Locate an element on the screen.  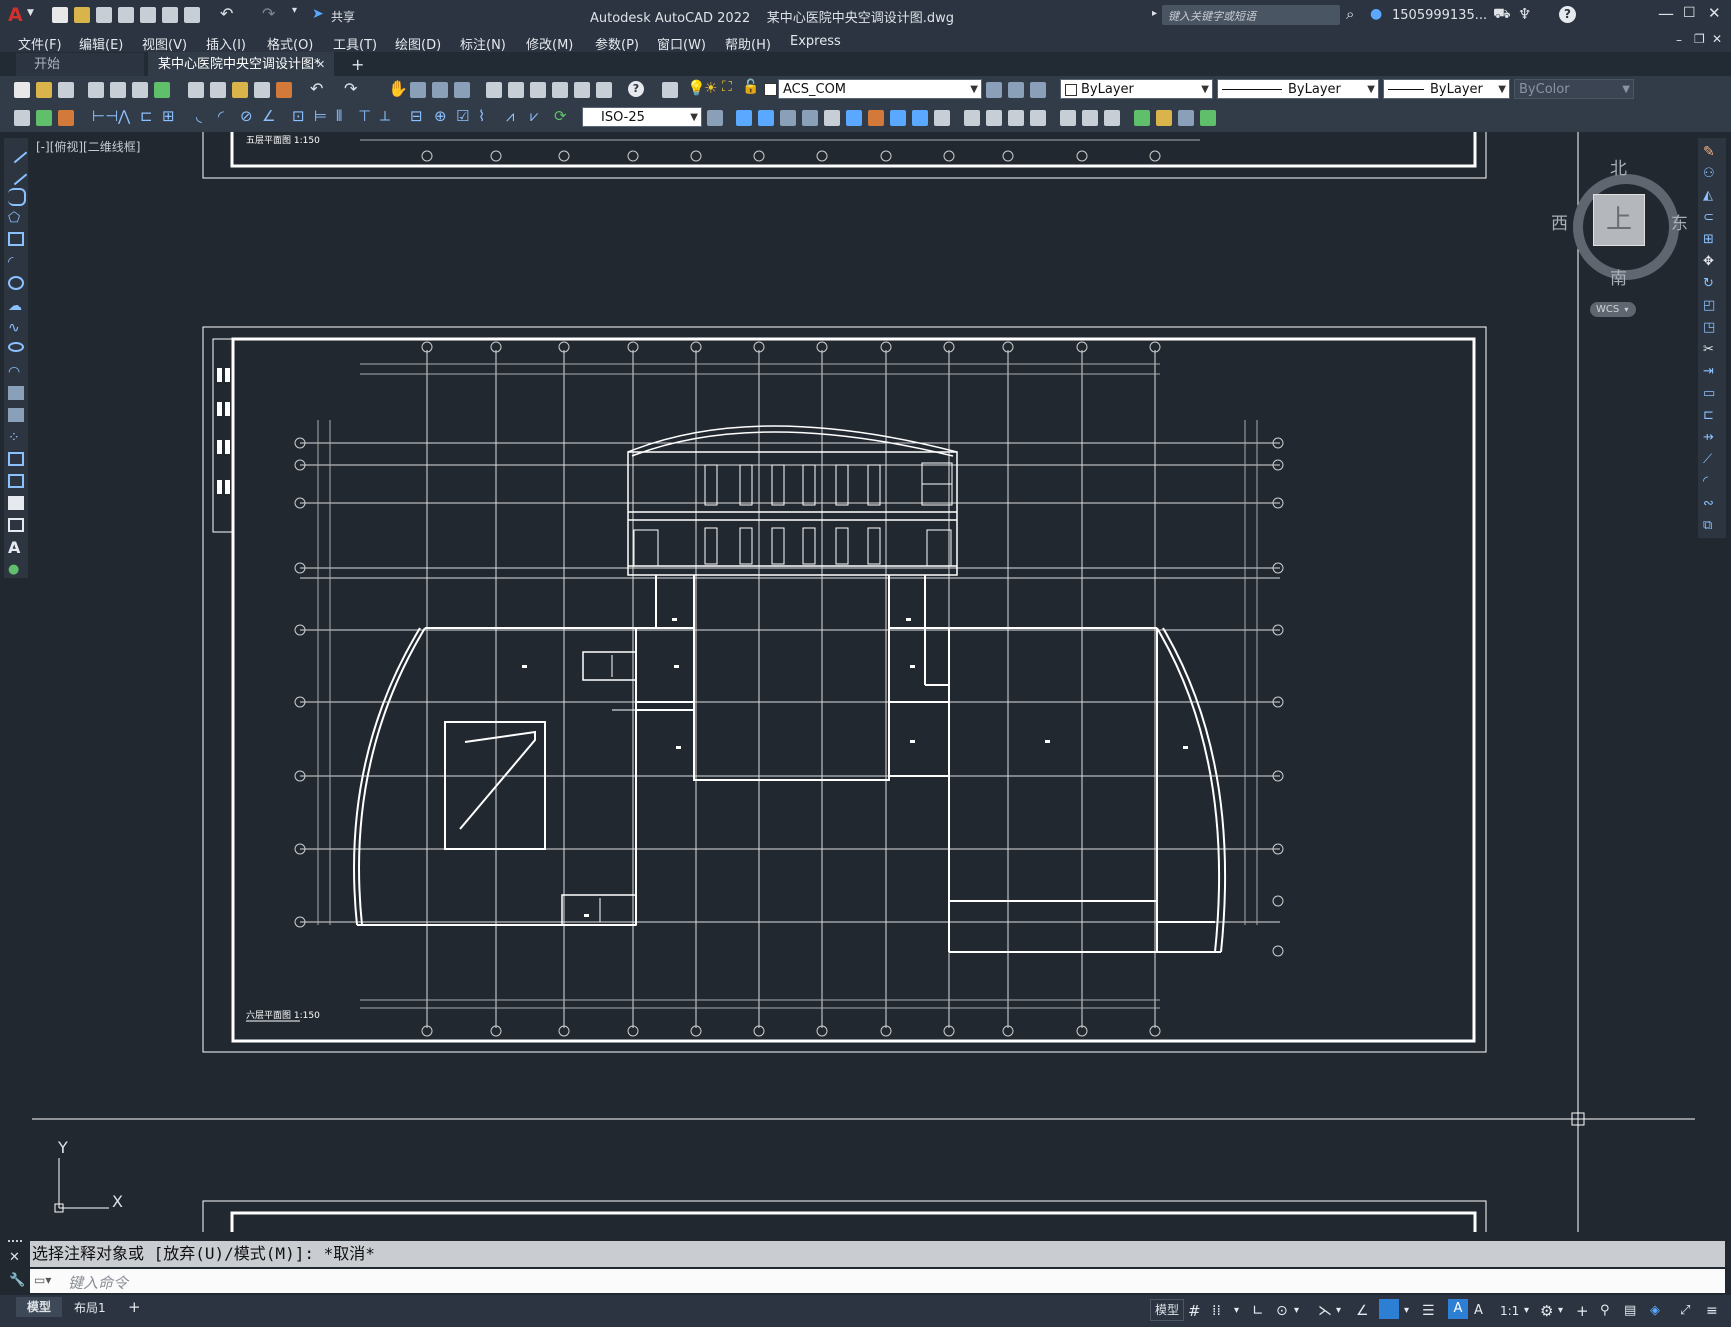
trim-side-icon: ✂ is located at coordinates (1711, 349).